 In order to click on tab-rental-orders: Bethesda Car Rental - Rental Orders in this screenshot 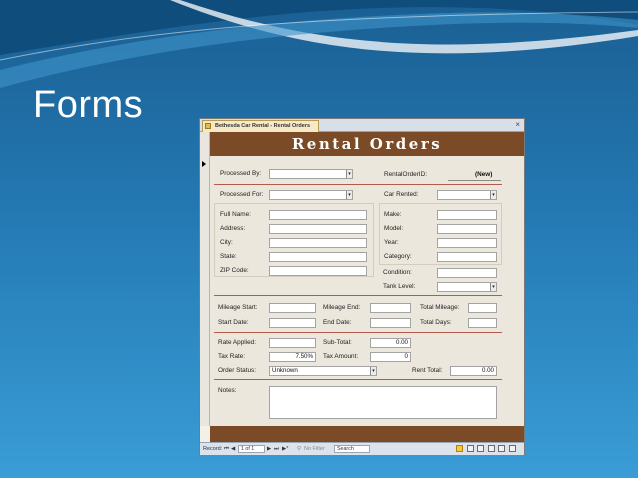, I will do `click(261, 126)`.